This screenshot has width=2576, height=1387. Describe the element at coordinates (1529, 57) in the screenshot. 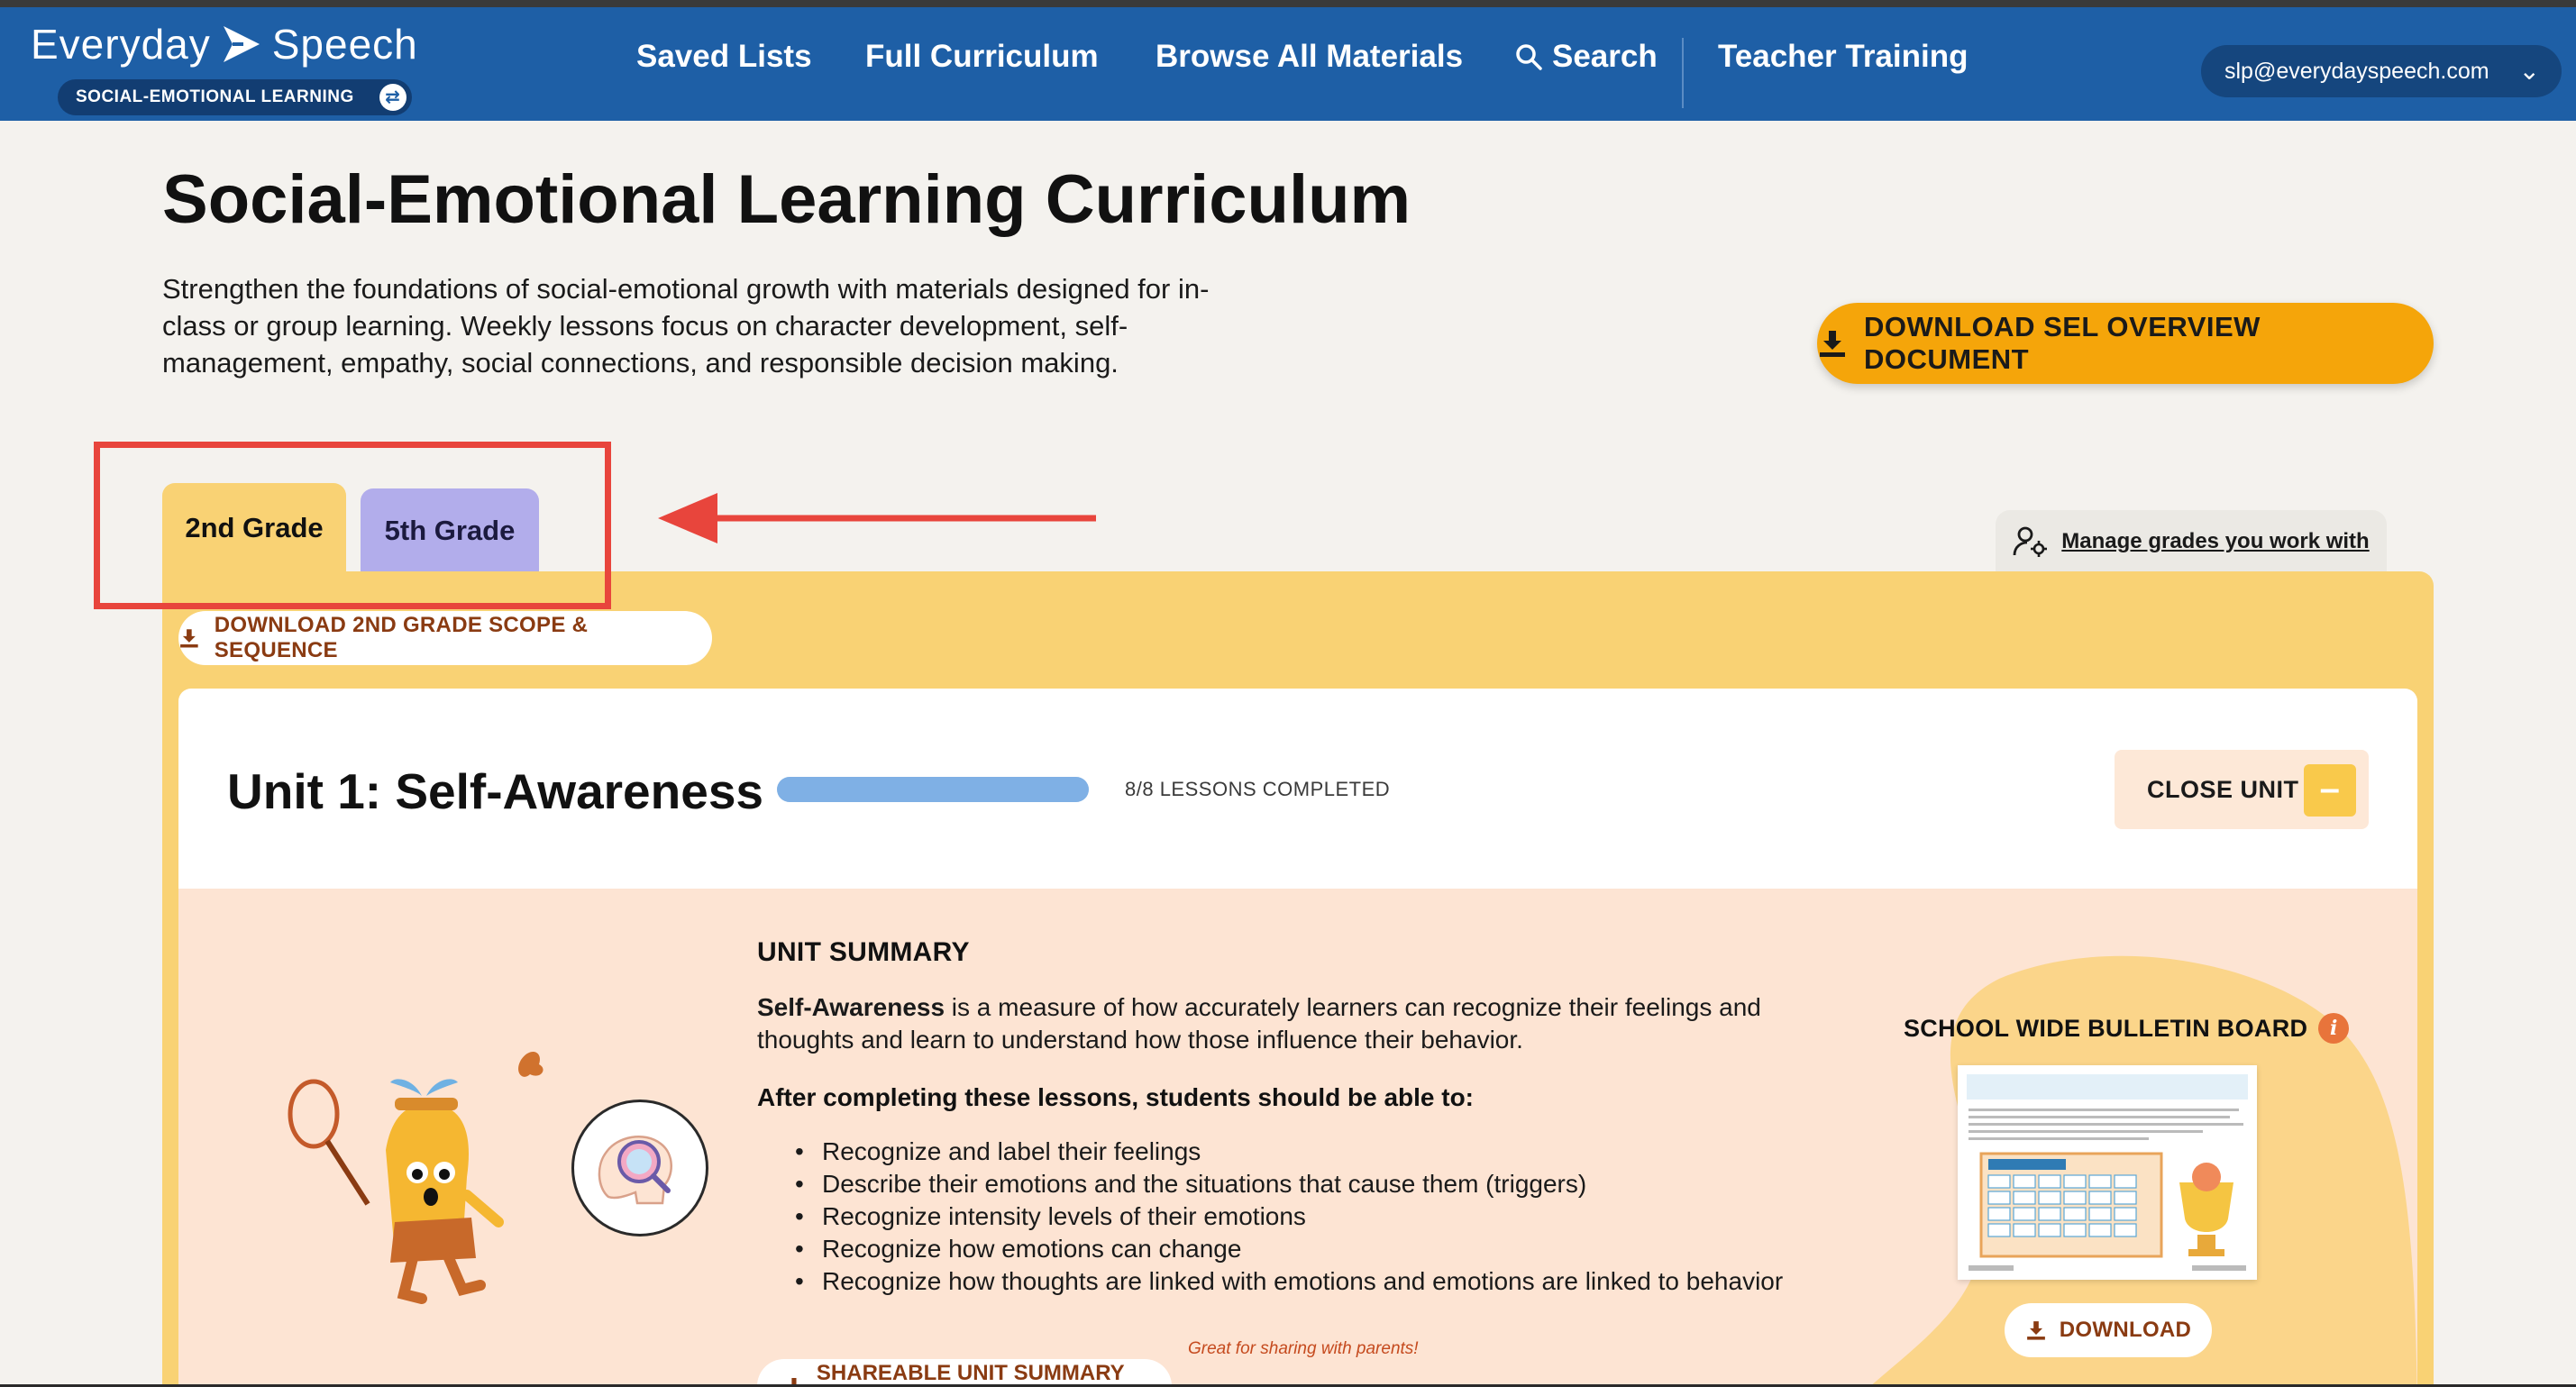

I see `search-icon` at that location.